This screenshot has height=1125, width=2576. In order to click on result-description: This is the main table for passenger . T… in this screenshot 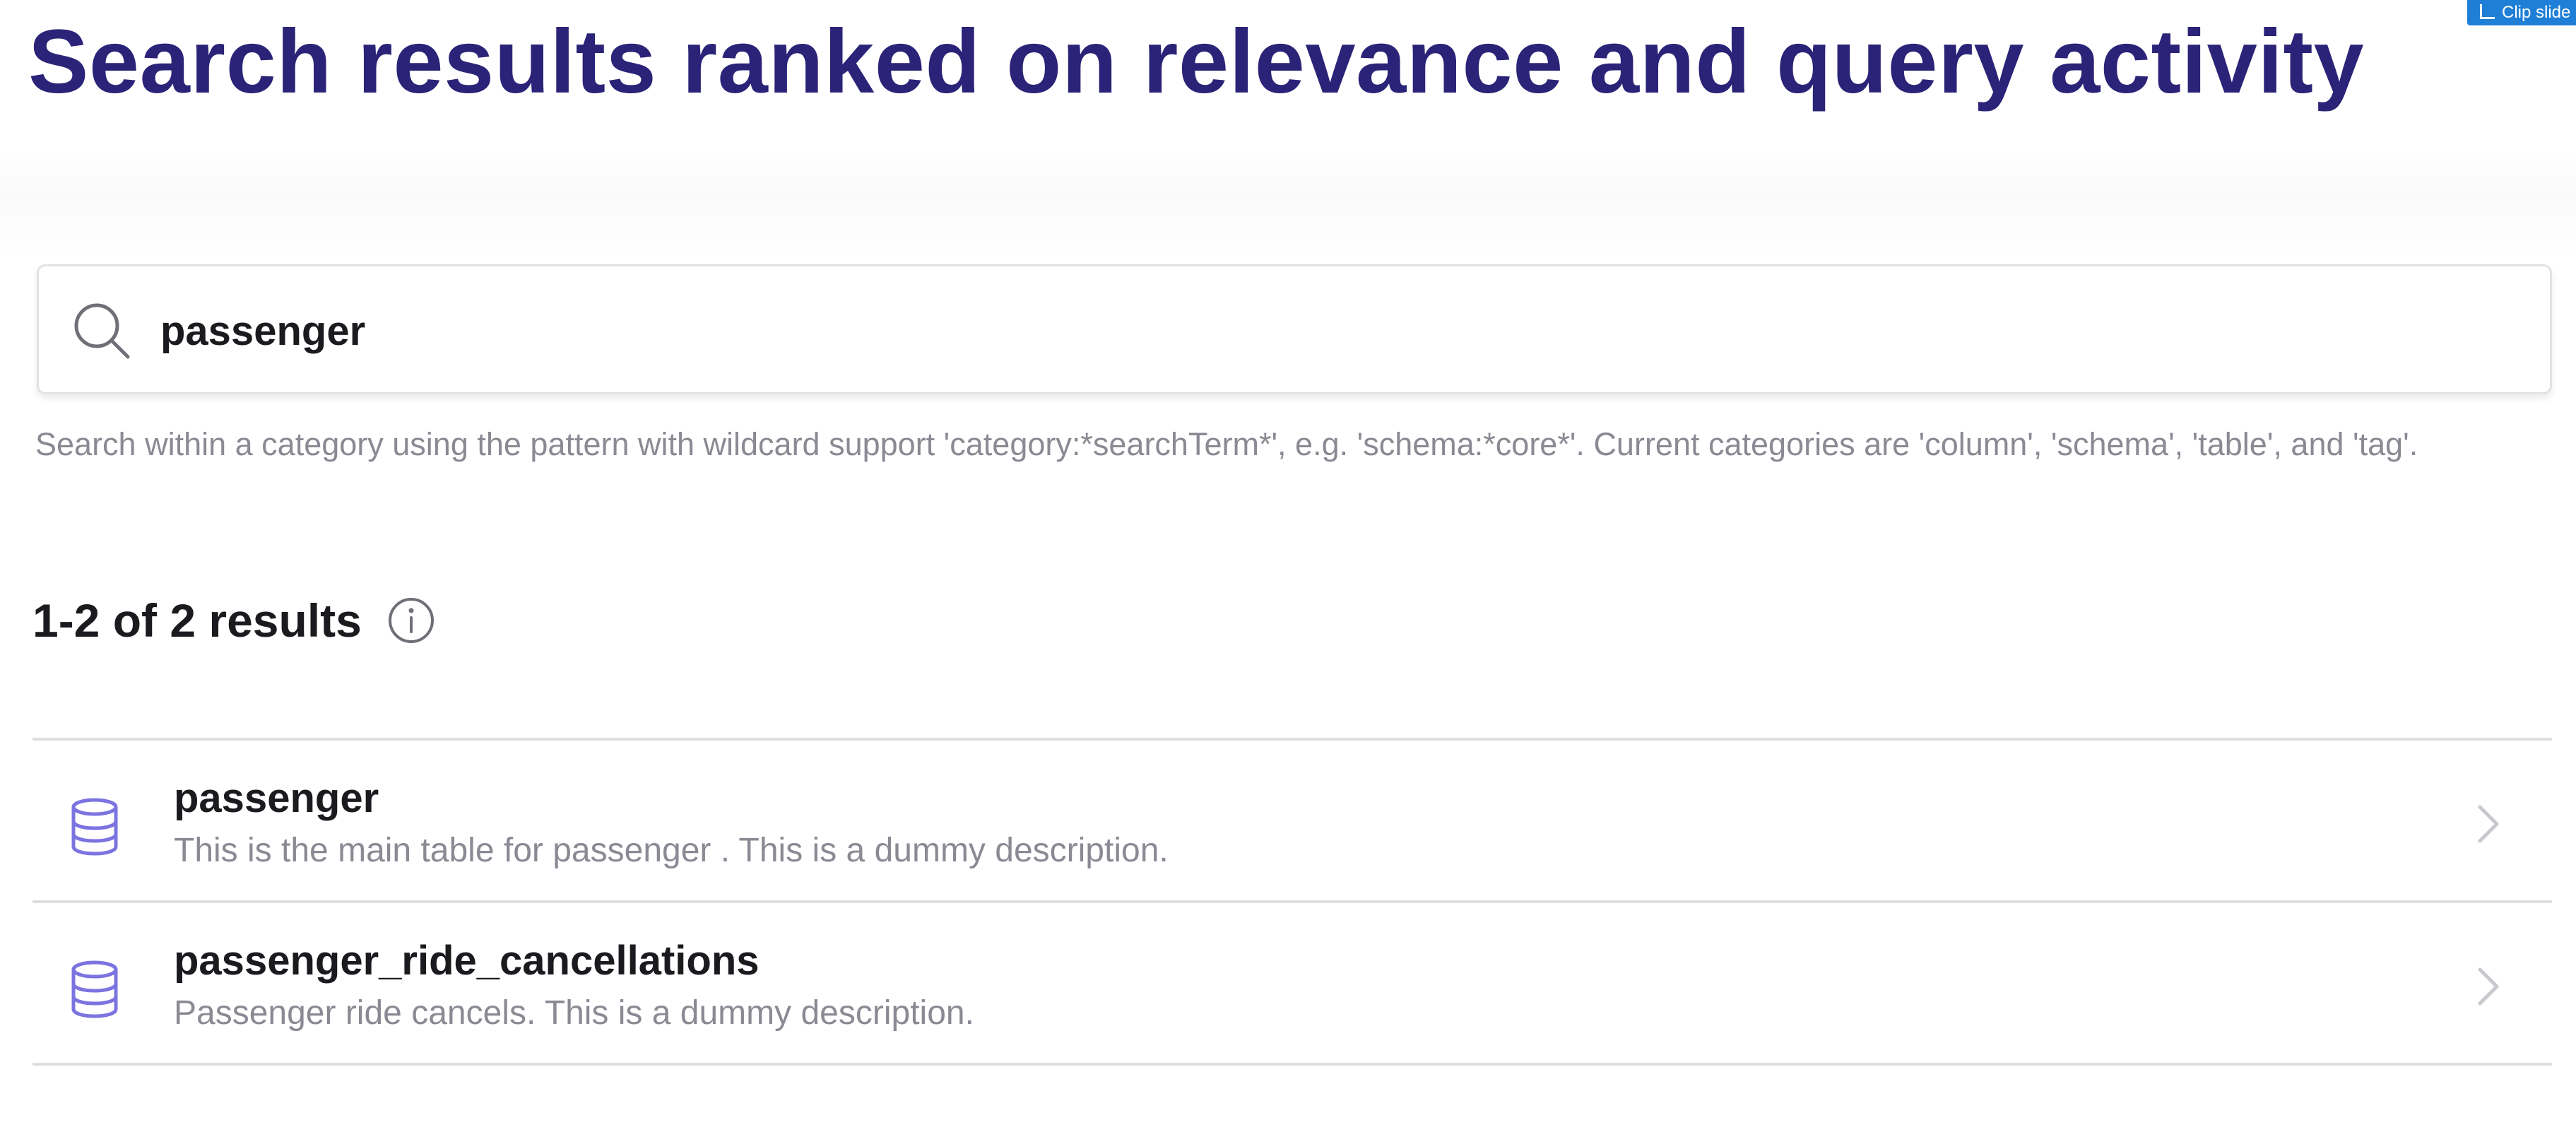, I will do `click(671, 851)`.